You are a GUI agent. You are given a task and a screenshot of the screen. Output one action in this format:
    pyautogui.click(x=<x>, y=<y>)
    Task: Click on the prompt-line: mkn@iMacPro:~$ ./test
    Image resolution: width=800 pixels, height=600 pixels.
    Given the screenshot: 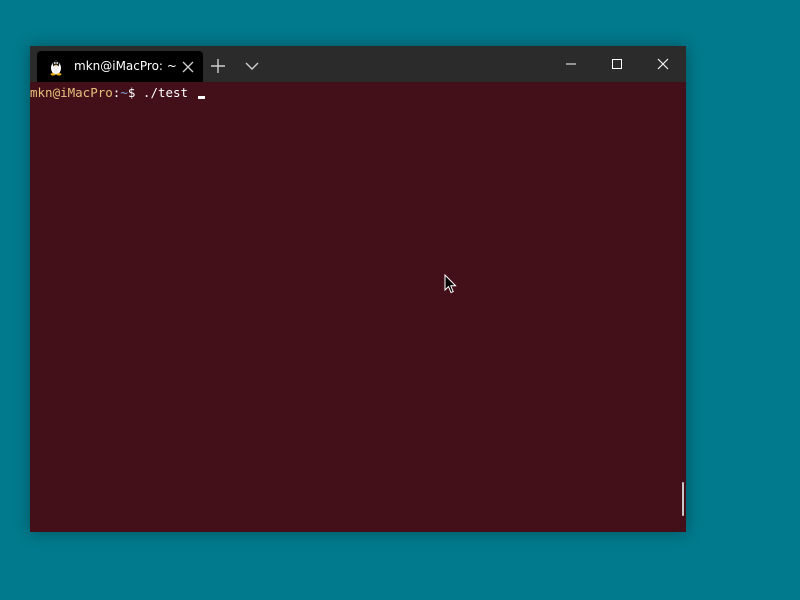 What is the action you would take?
    pyautogui.click(x=117, y=93)
    